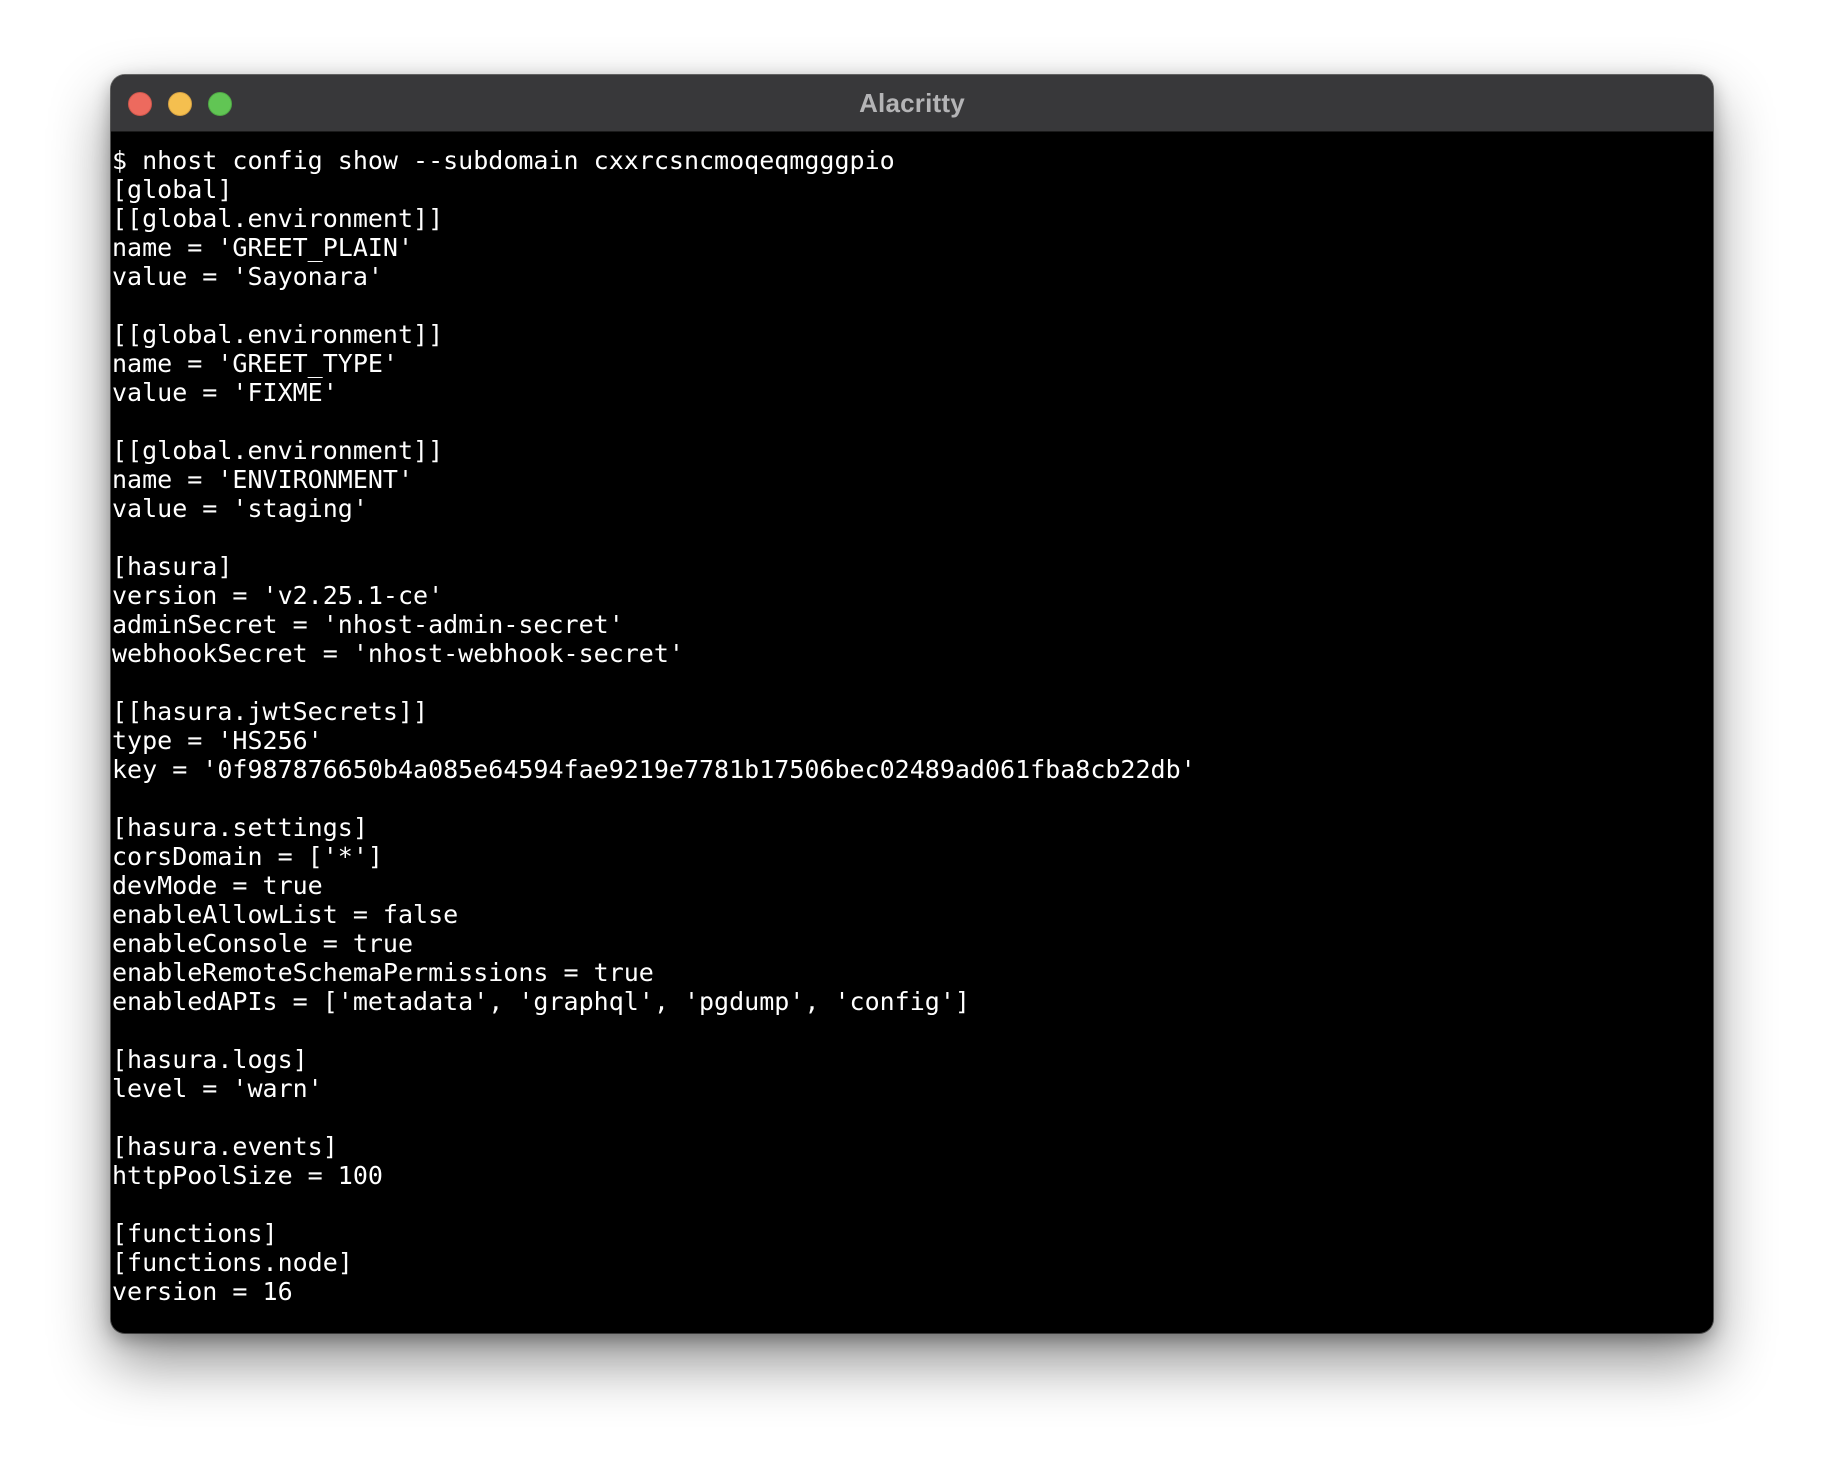 The image size is (1824, 1480). What do you see at coordinates (278, 595) in the screenshot?
I see `terminal-line: version = 'v2.25.1-ce'` at bounding box center [278, 595].